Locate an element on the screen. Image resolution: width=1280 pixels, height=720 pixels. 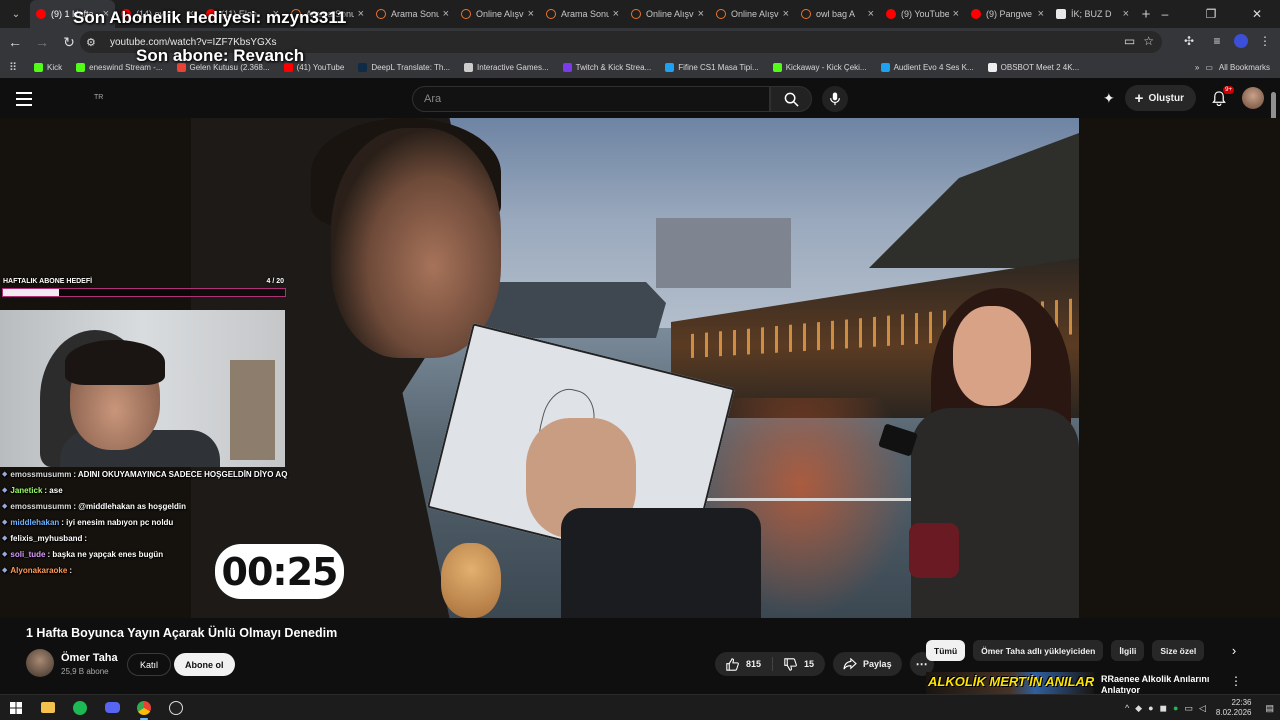
filter-chip: Tümü is located at coordinates (946, 650).